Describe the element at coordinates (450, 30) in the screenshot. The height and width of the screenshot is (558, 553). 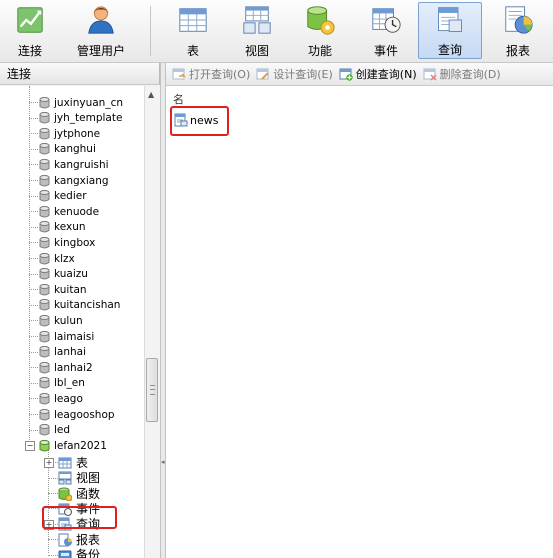
I see `query-button: 查询` at that location.